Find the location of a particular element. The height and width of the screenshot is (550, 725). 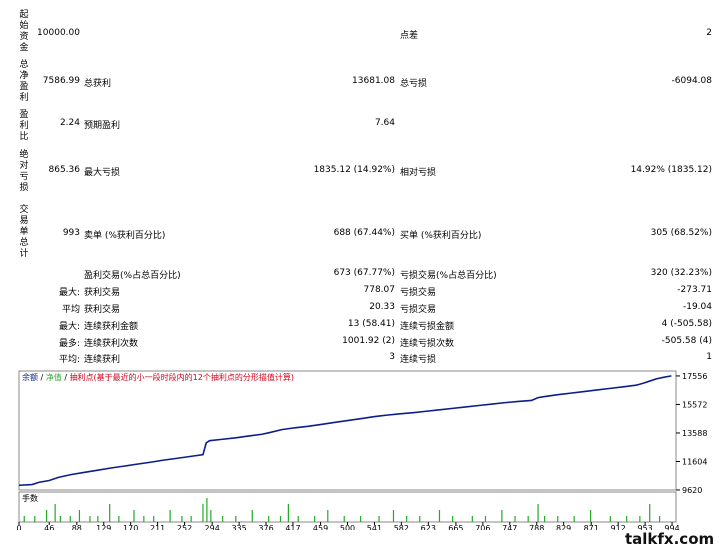

col3-value: -6094.08 is located at coordinates (691, 81).